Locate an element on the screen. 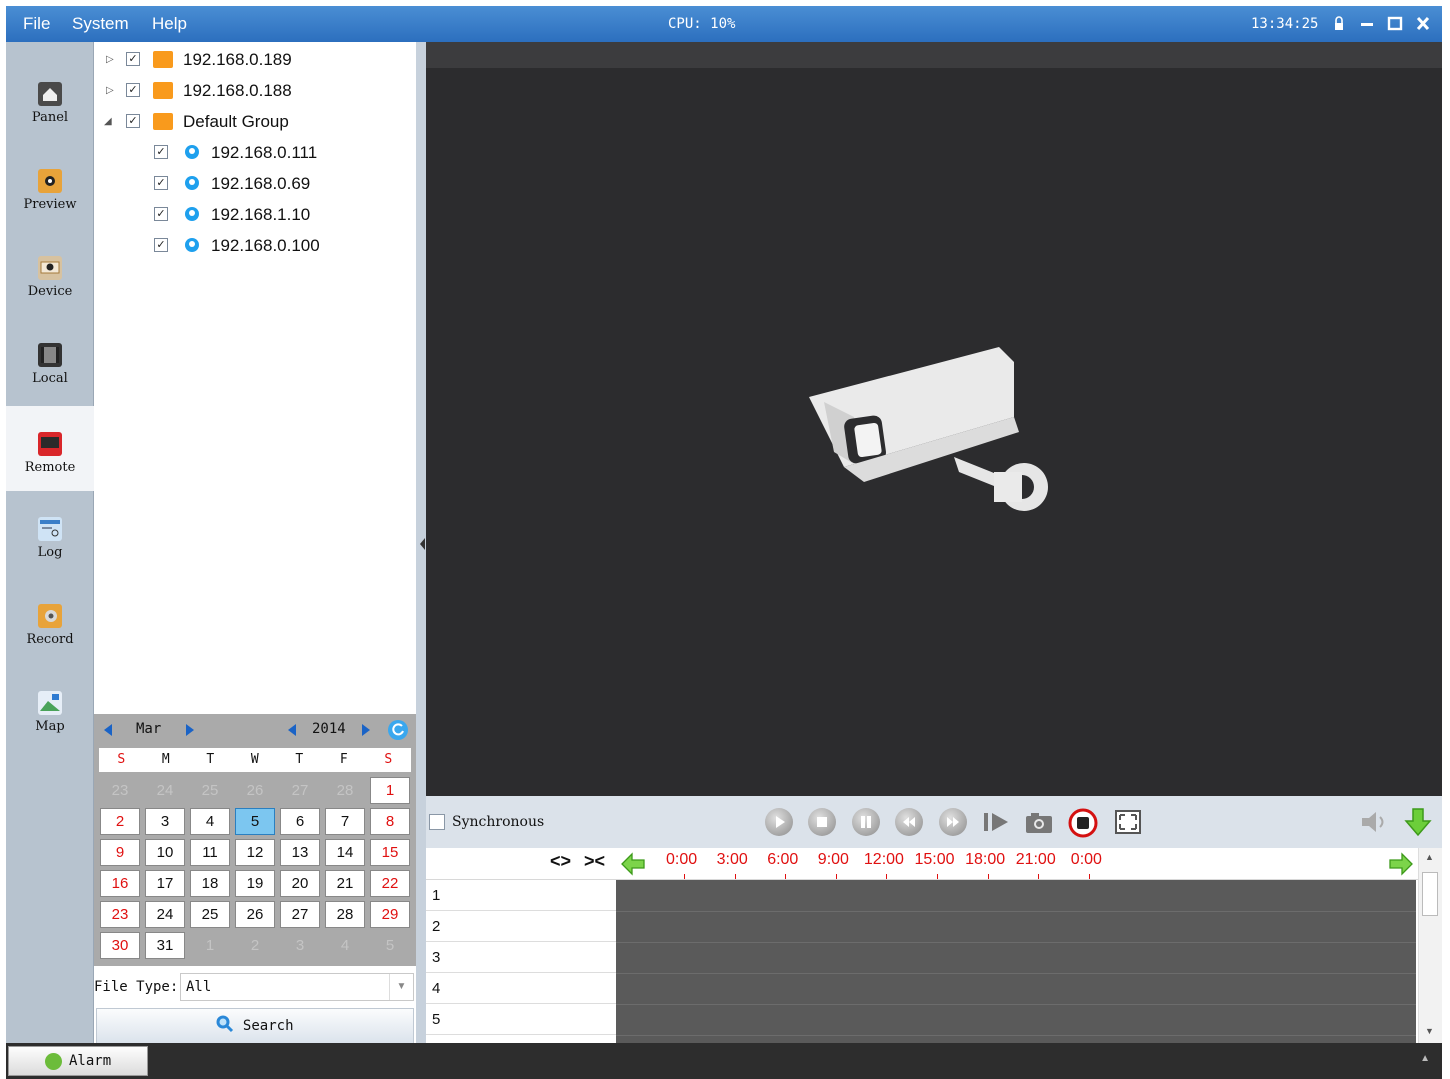  nav-remote: Remote is located at coordinates (50, 448).